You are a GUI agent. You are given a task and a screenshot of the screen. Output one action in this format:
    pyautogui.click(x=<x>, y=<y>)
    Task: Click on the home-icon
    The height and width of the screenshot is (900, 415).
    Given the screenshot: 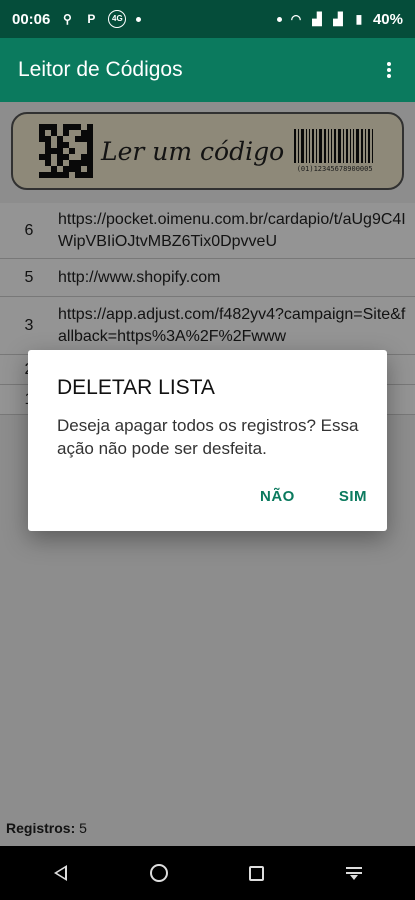 What is the action you would take?
    pyautogui.click(x=158, y=873)
    